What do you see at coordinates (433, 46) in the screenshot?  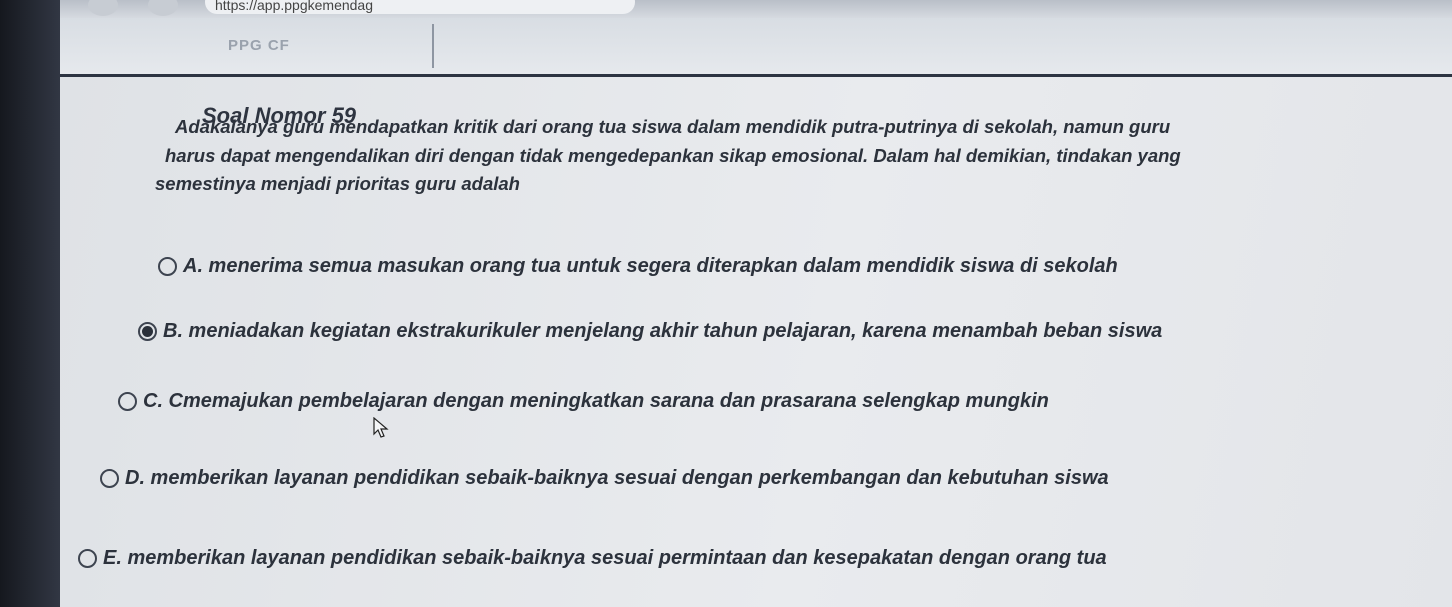 I see `header-divider` at bounding box center [433, 46].